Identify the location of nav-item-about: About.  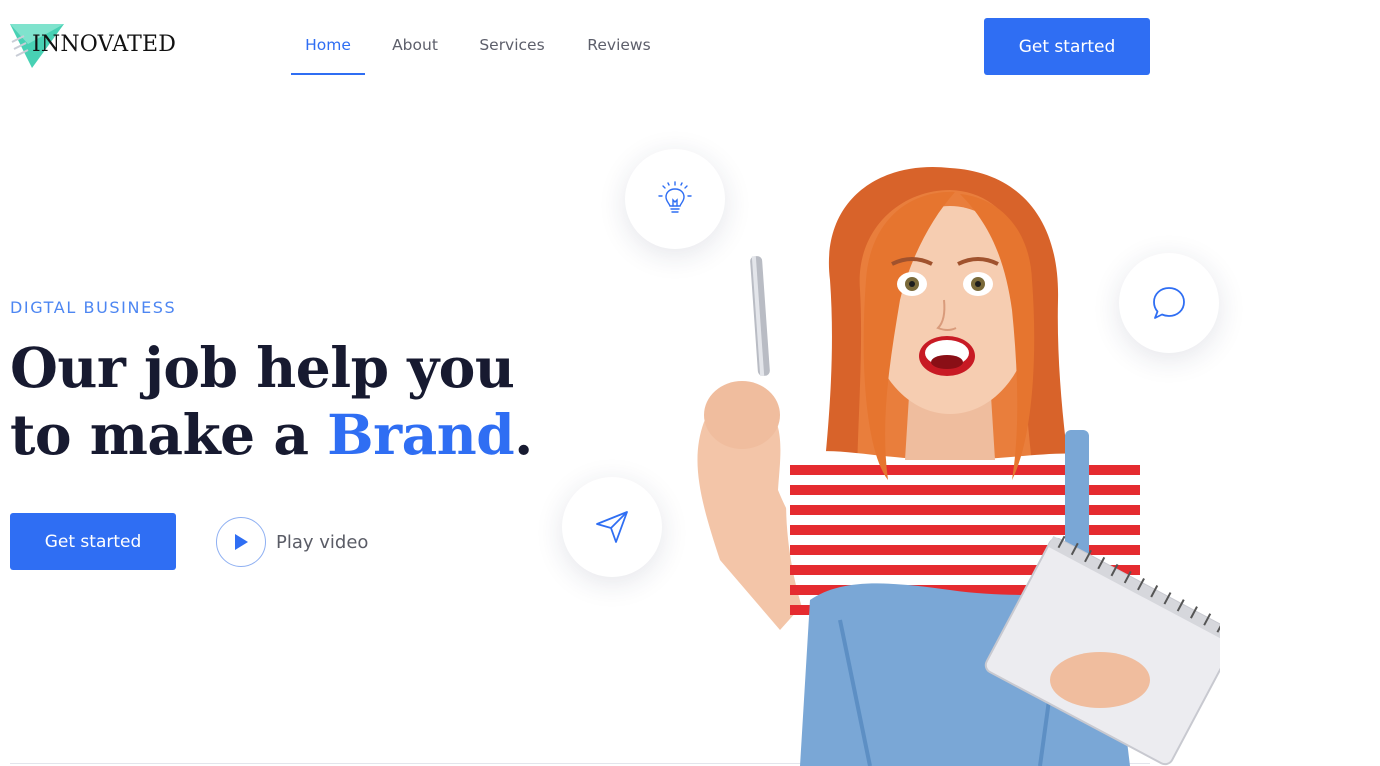
(415, 51).